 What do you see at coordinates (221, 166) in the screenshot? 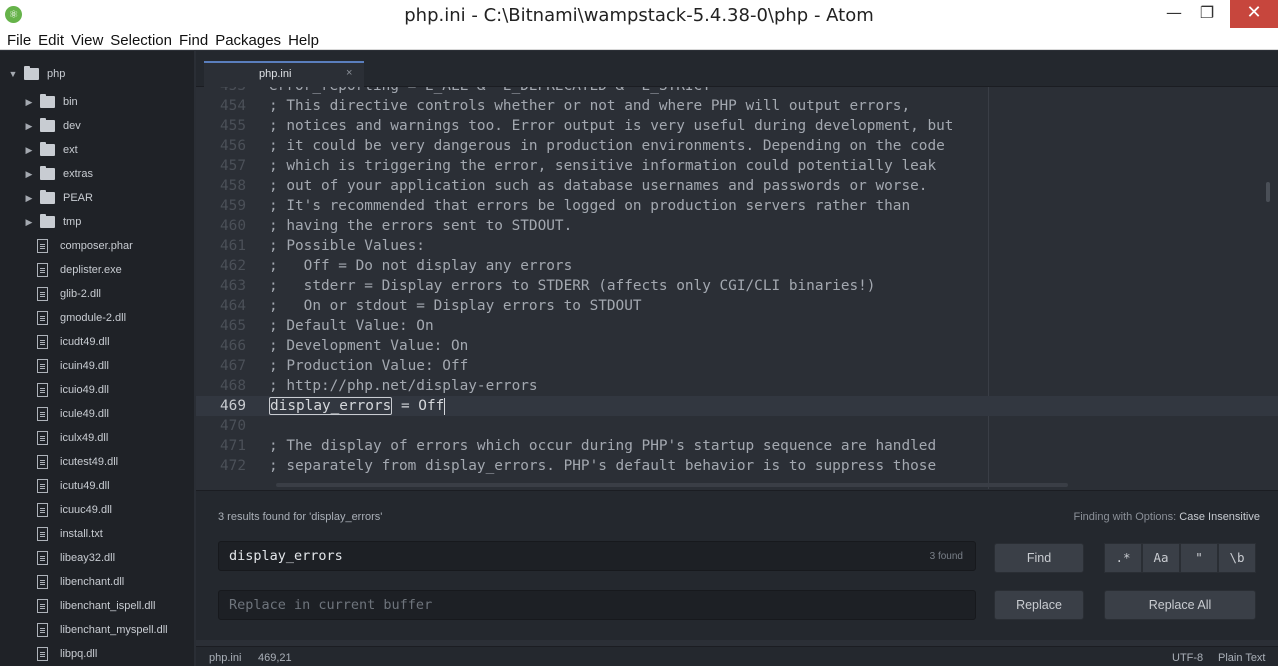
I see `line-number: 457` at bounding box center [221, 166].